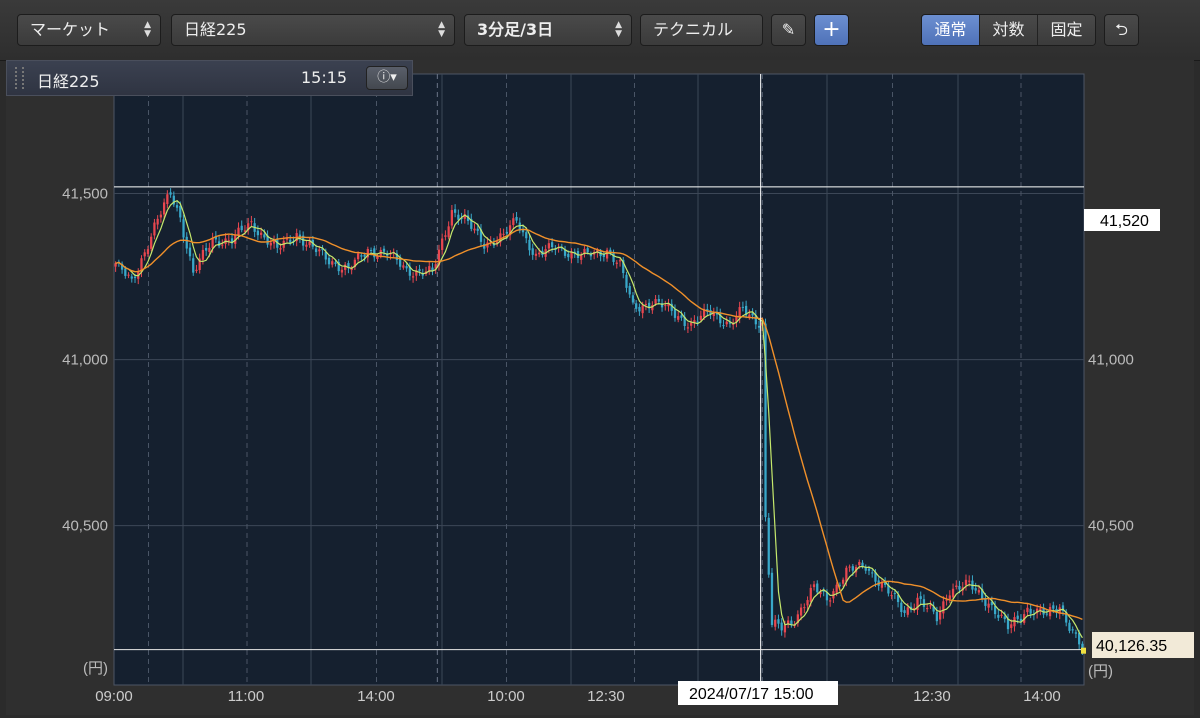  Describe the element at coordinates (19, 78) in the screenshot. I see `drag-handle-icon` at that location.